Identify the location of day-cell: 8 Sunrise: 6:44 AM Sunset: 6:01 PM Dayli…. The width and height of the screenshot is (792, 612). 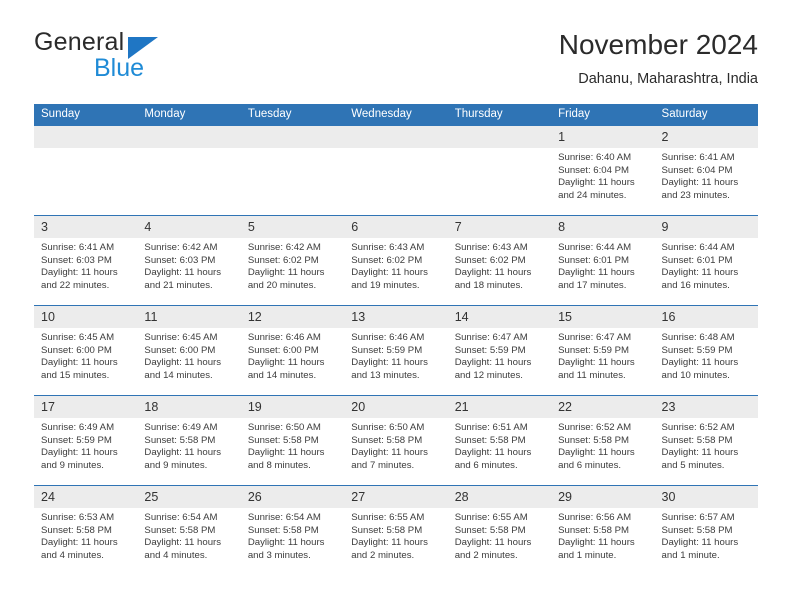
(603, 260).